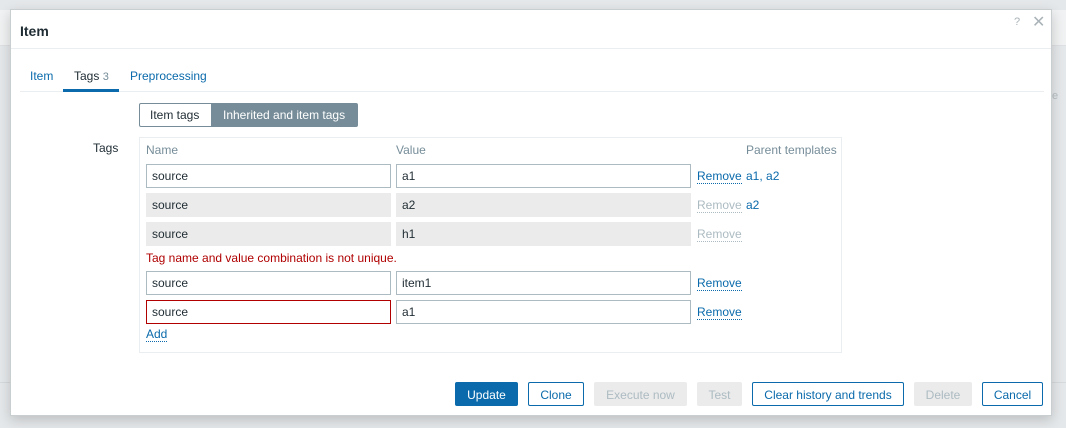  I want to click on parent-templates: a2, so click(752, 205).